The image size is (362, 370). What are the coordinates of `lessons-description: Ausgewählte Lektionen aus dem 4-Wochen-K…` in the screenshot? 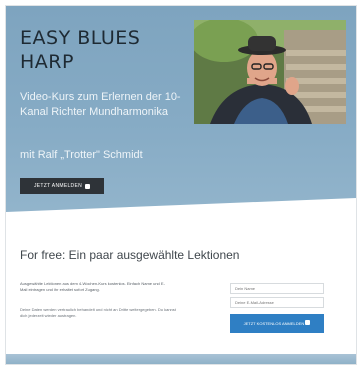 It's located at (92, 286).